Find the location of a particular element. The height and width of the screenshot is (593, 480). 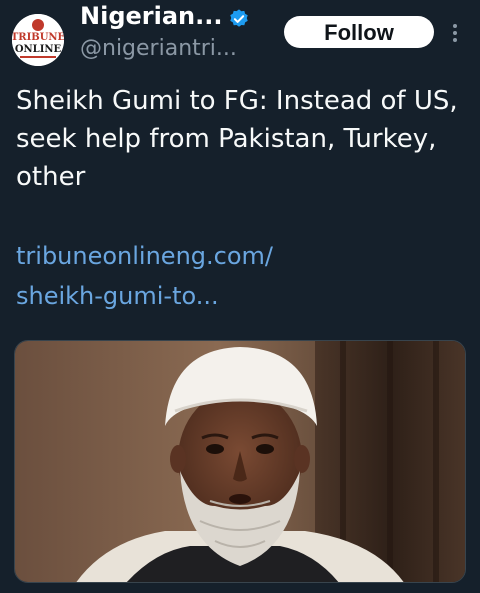

tribune-logo: TRIBUNE ONLINE is located at coordinates (38, 40).